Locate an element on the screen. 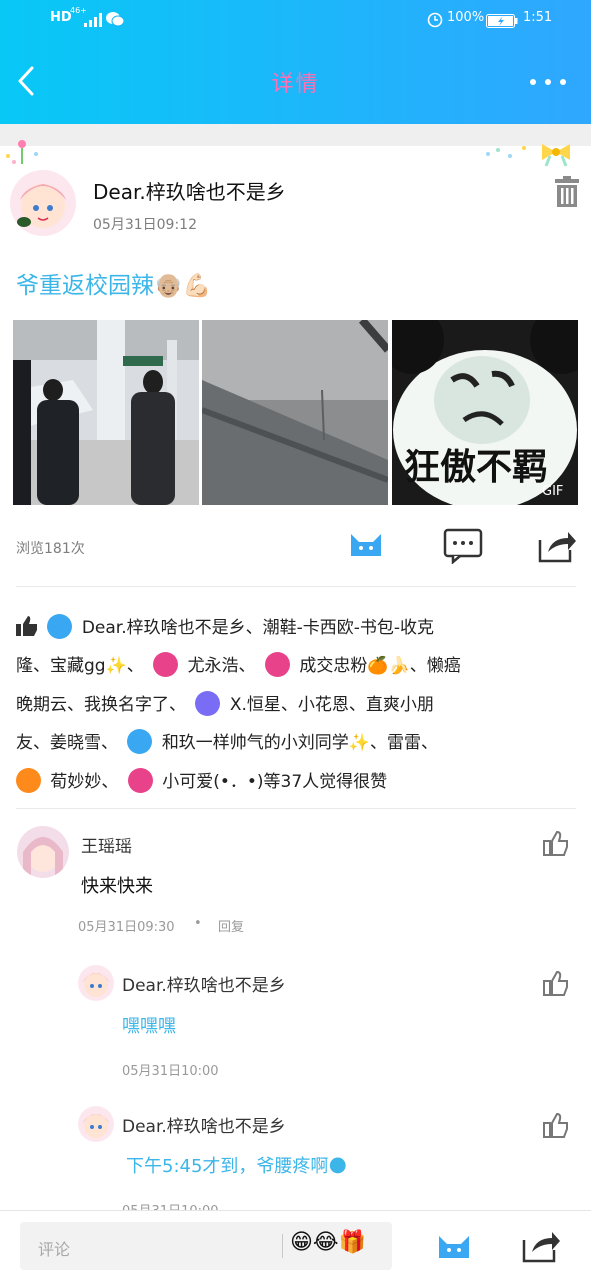 The width and height of the screenshot is (591, 1281). emoji-picker-button: 😁😂🎁 is located at coordinates (328, 1242).